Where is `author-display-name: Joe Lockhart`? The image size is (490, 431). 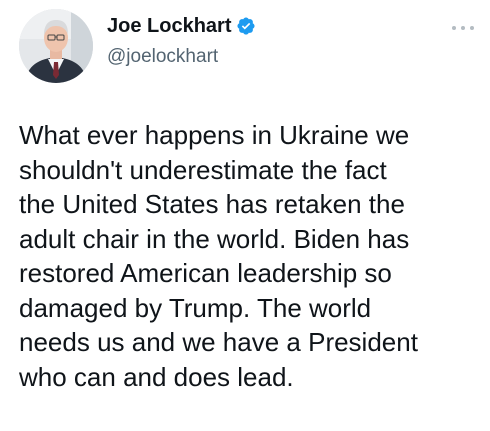 author-display-name: Joe Lockhart is located at coordinates (169, 26).